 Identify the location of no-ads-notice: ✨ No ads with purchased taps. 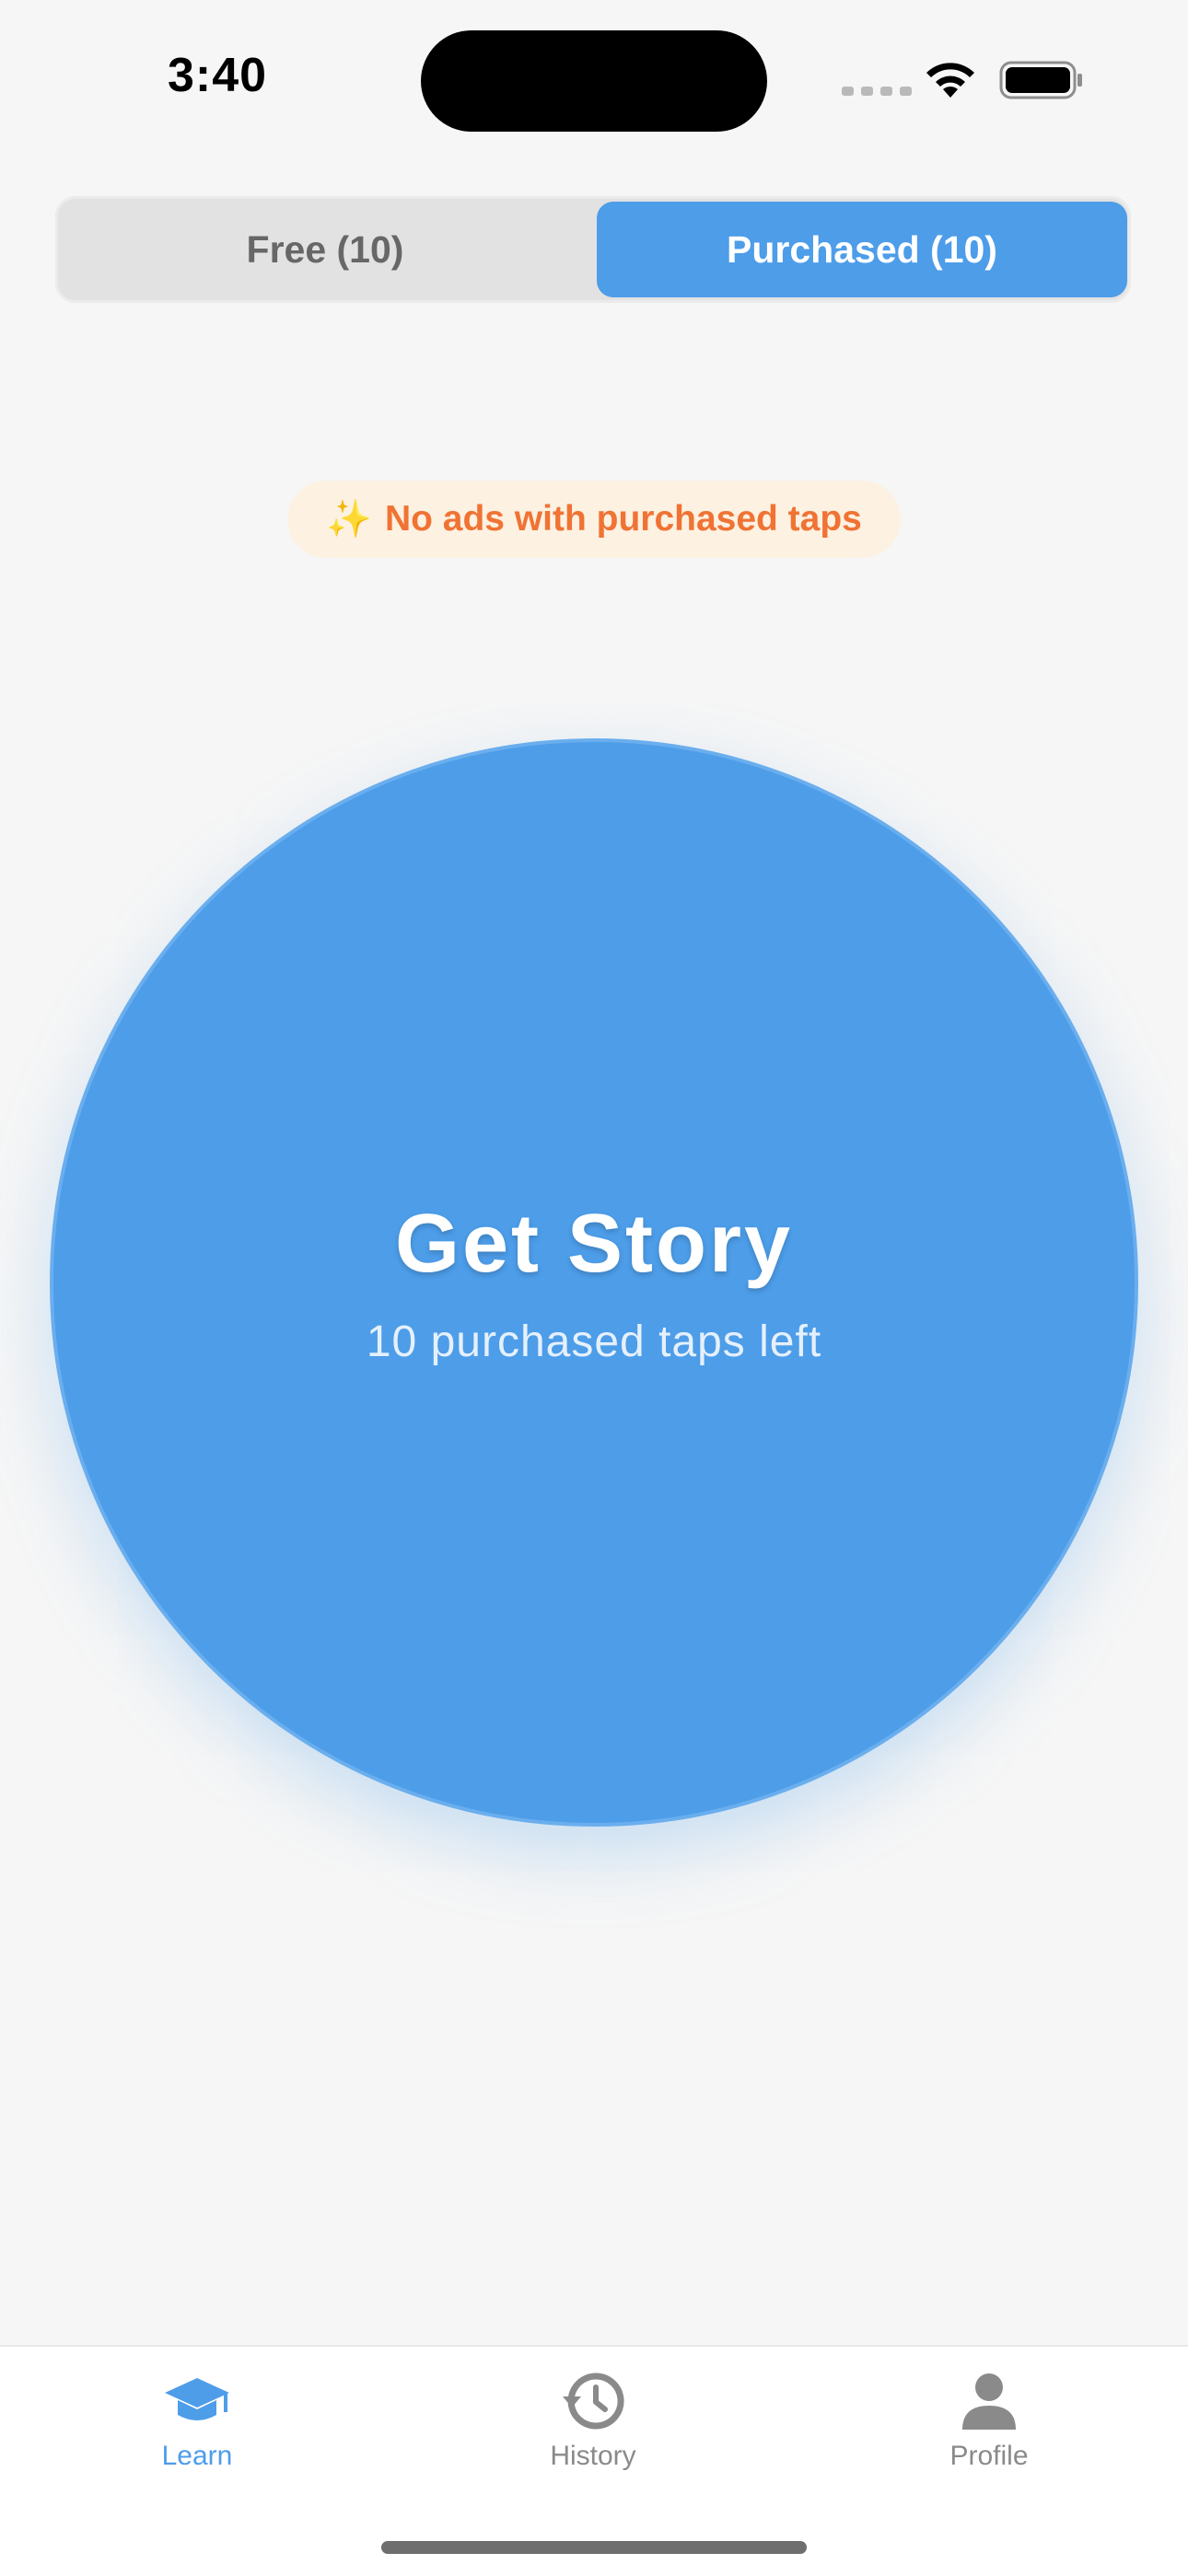
(594, 519).